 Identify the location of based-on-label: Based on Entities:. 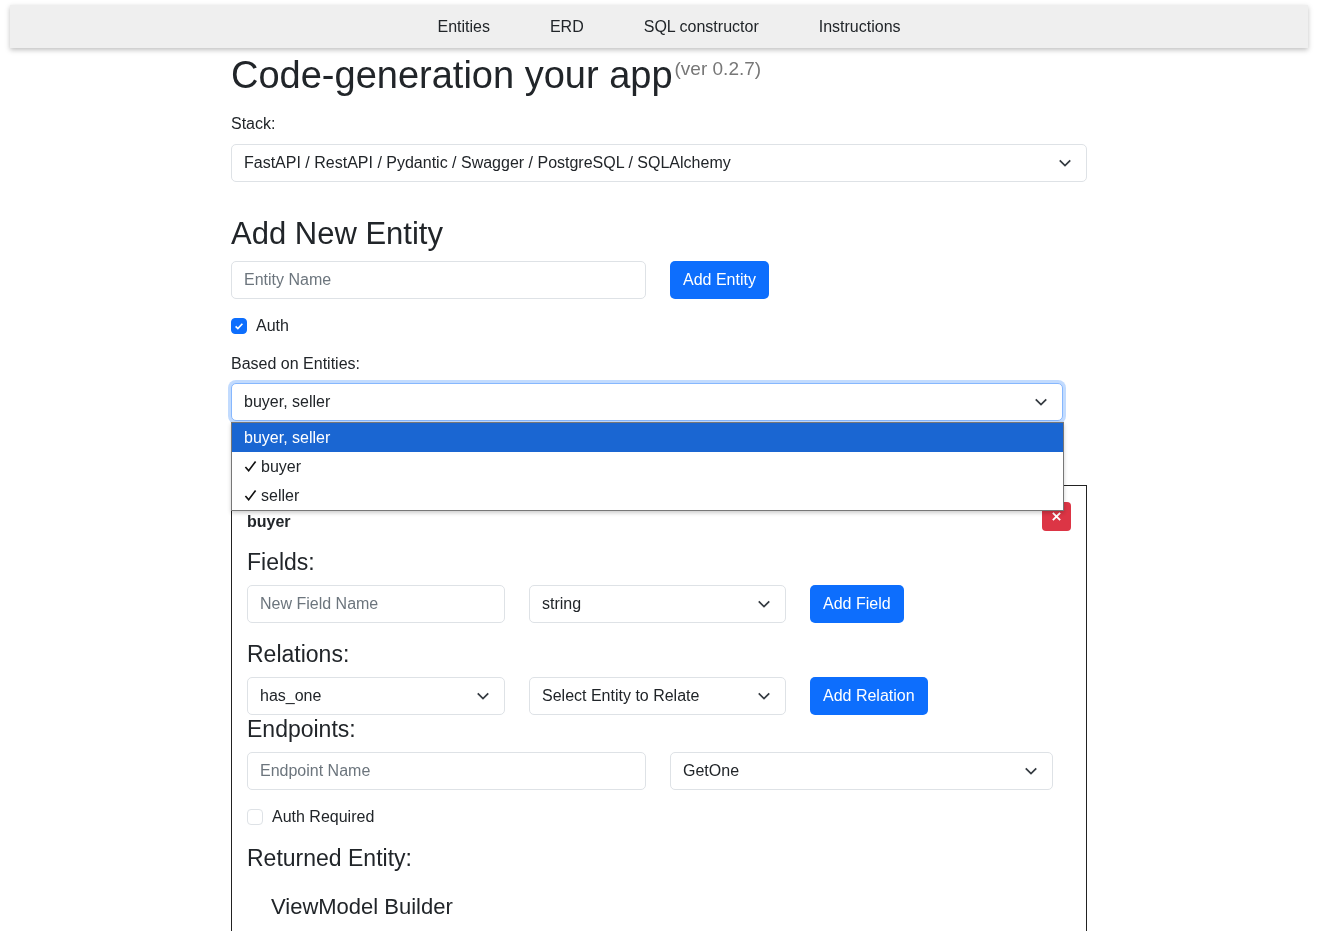
(296, 364).